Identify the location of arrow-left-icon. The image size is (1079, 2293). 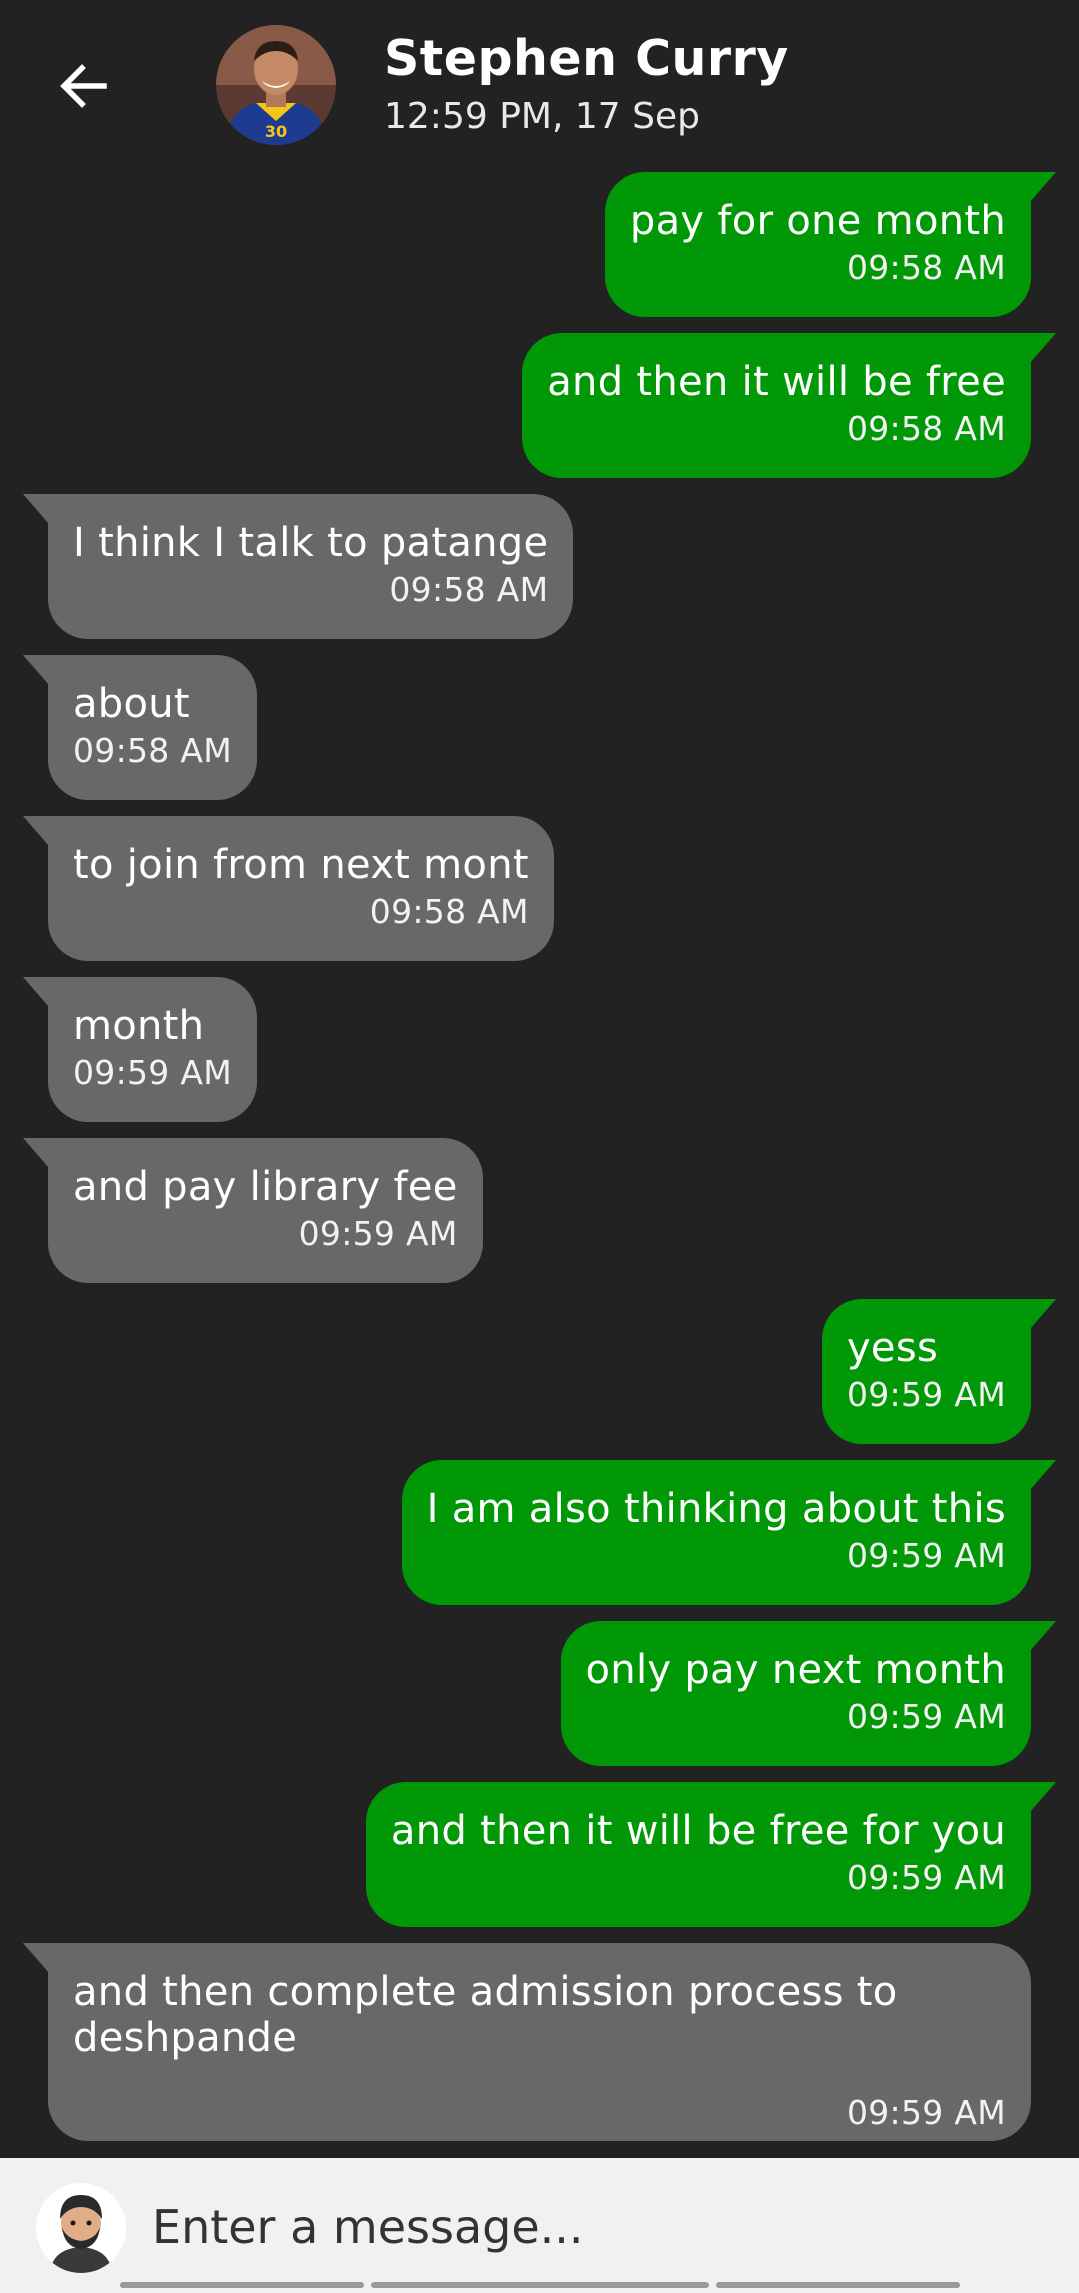
(83, 86).